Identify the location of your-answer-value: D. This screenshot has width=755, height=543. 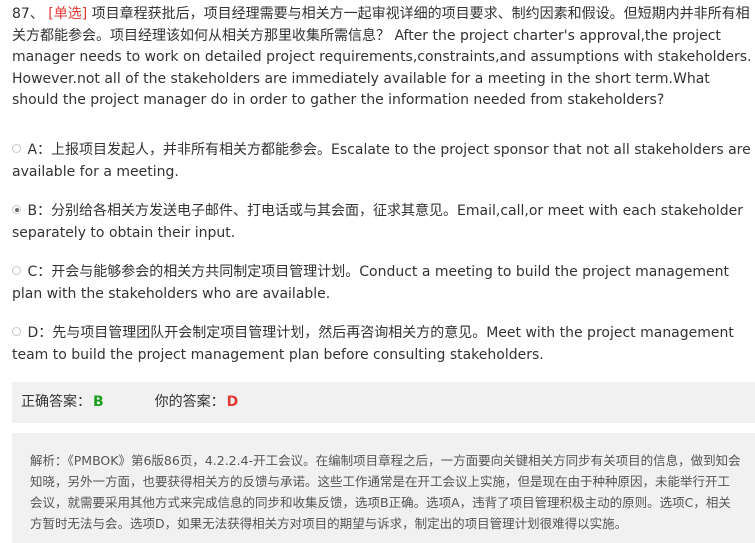
(232, 402).